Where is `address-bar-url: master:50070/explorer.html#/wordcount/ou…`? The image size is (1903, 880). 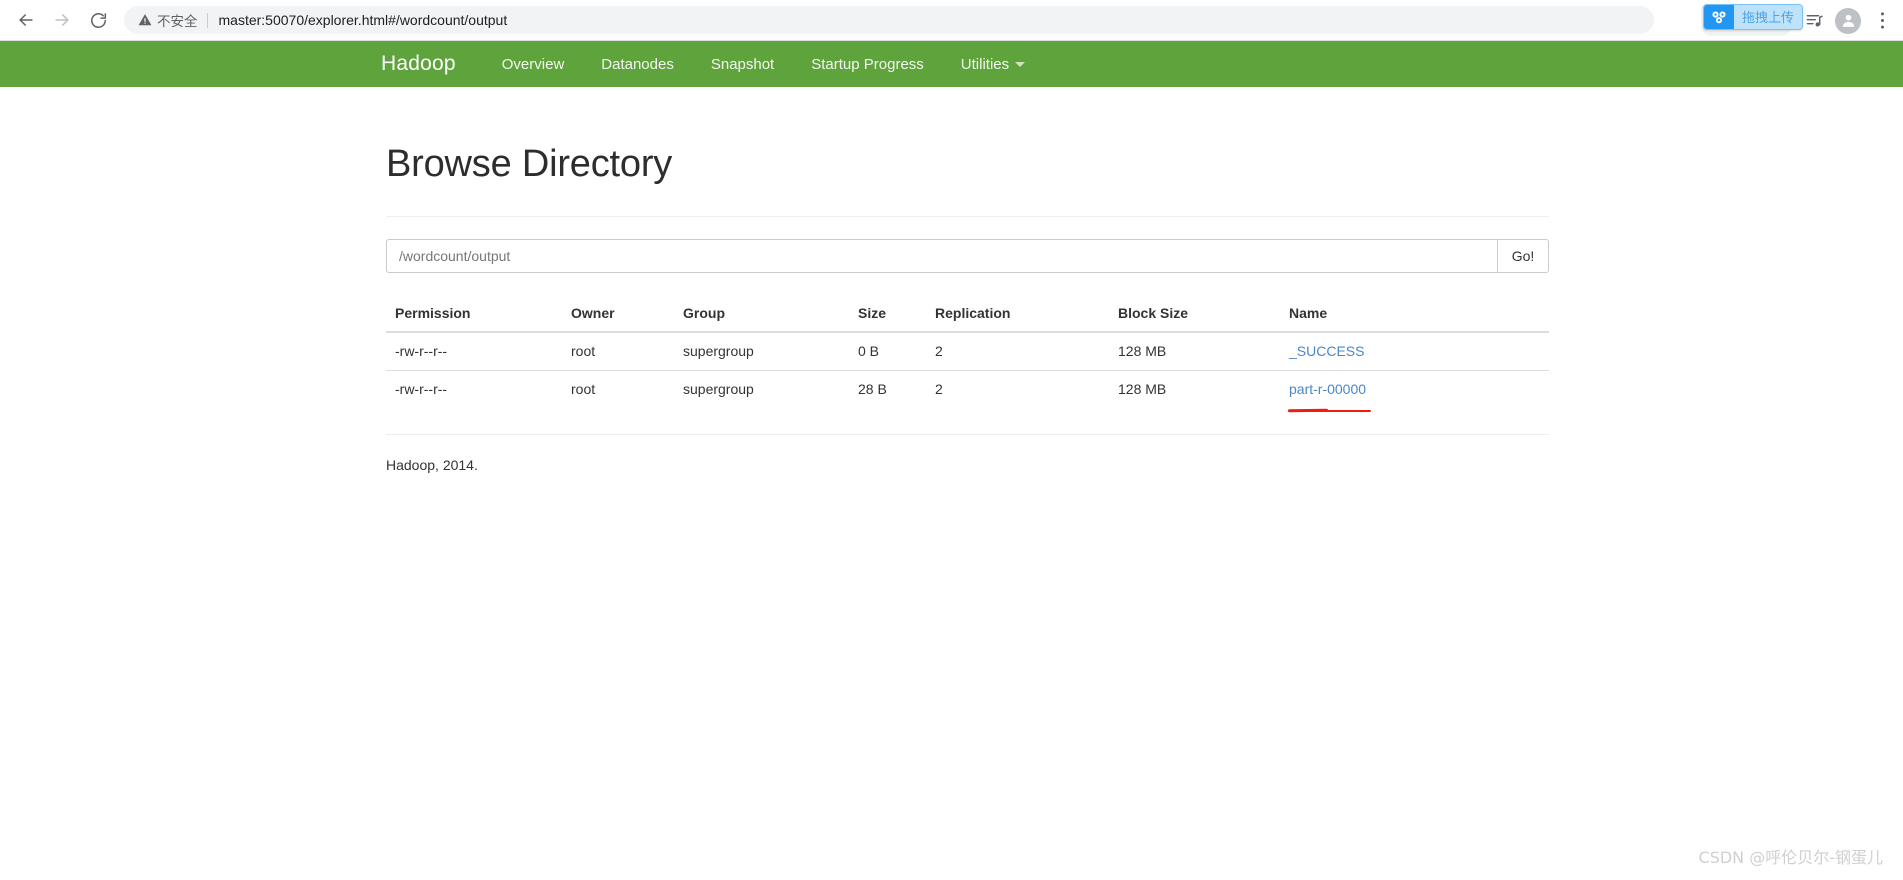
address-bar-url: master:50070/explorer.html#/wordcount/ou… is located at coordinates (363, 20).